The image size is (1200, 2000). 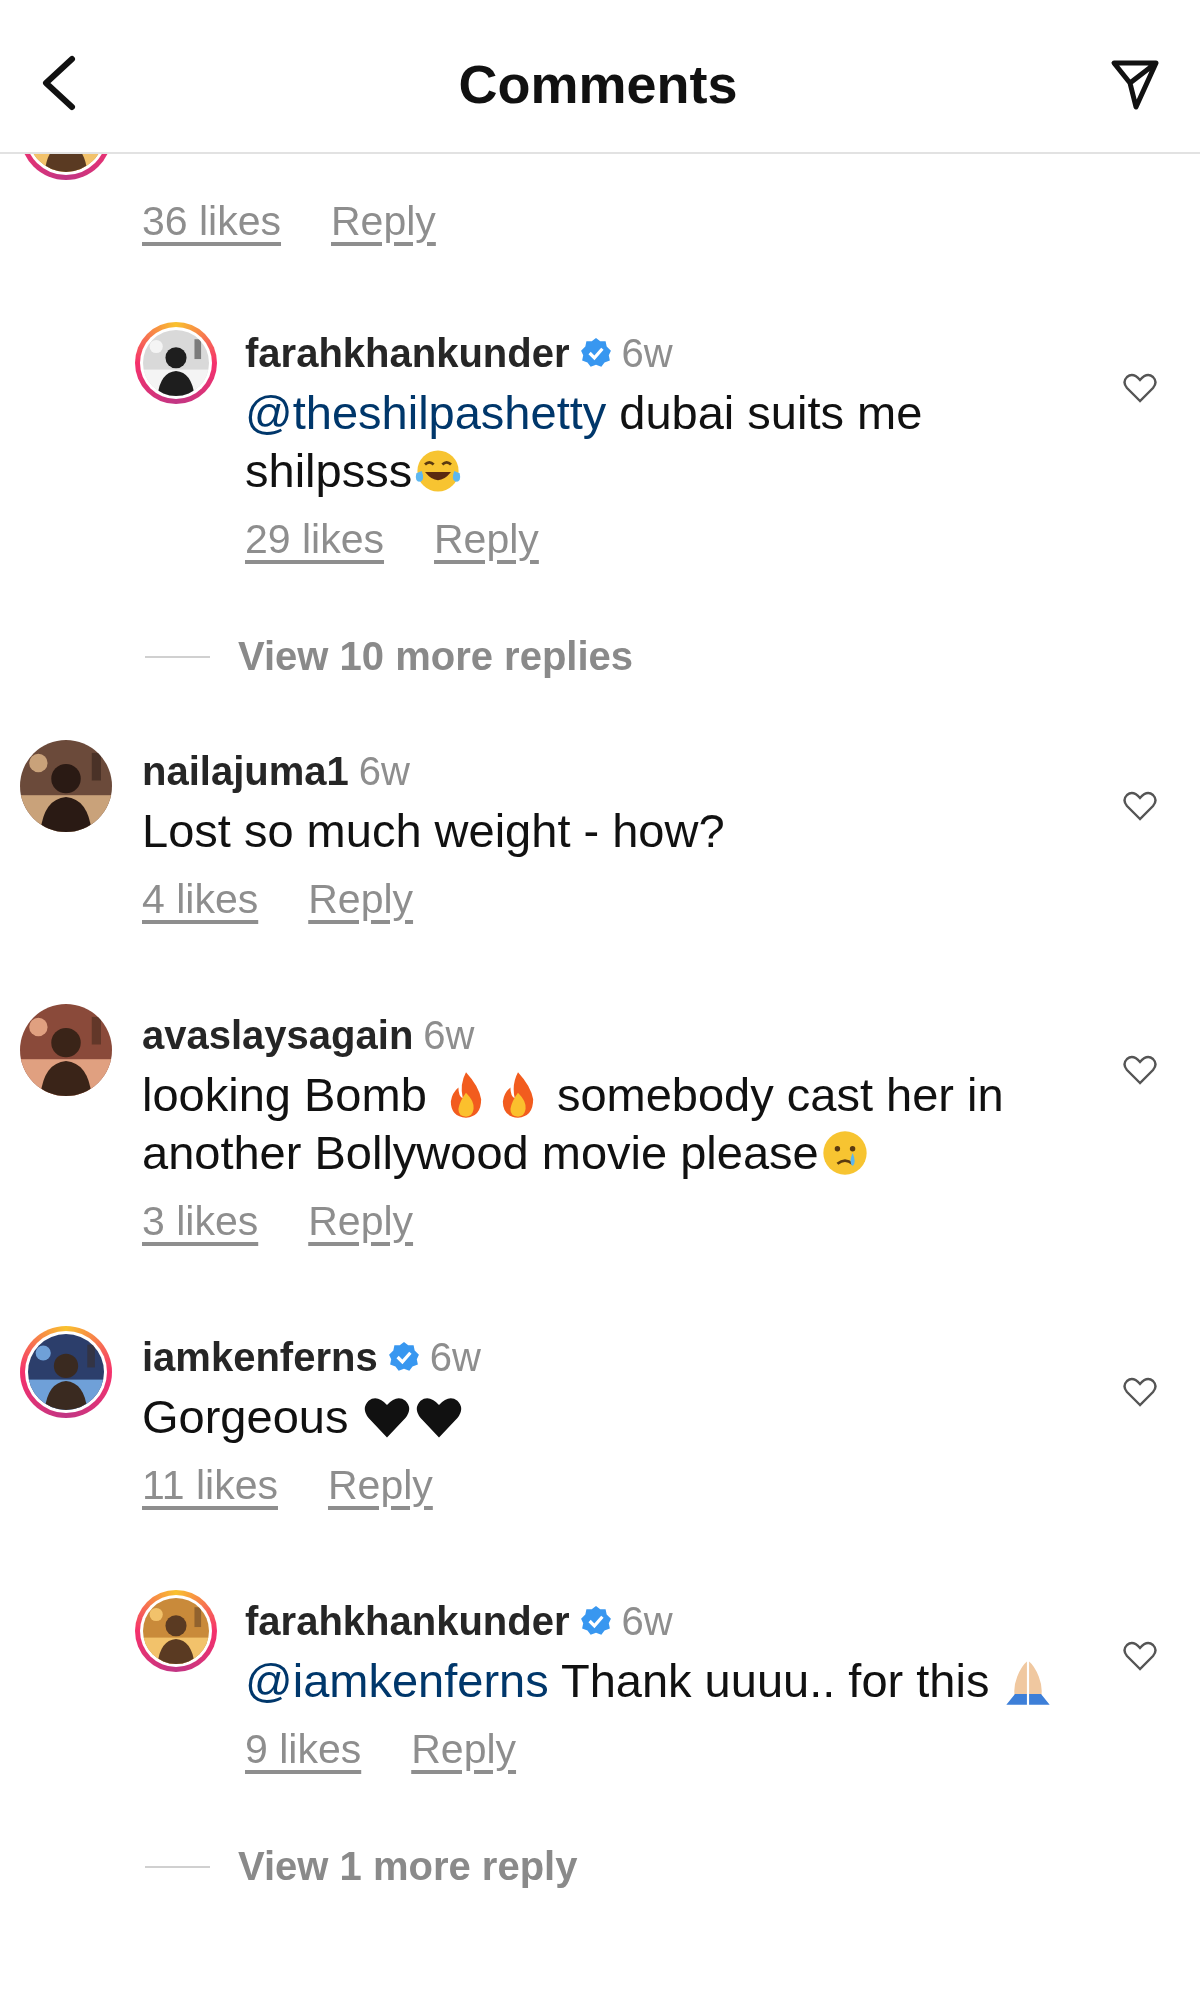 I want to click on view-replies-link: View 10 more replies, so click(x=436, y=656).